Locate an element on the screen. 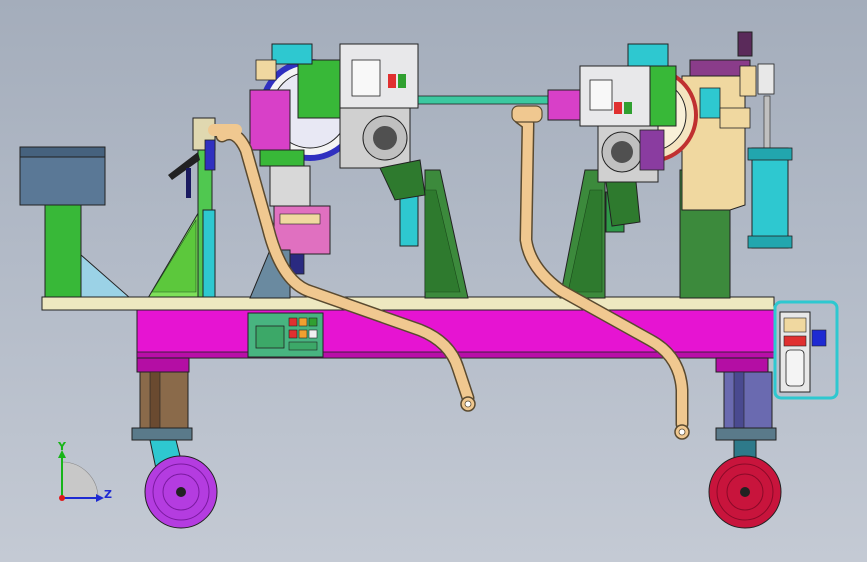 The width and height of the screenshot is (867, 562). coordinate-triad is located at coordinates (81, 476).